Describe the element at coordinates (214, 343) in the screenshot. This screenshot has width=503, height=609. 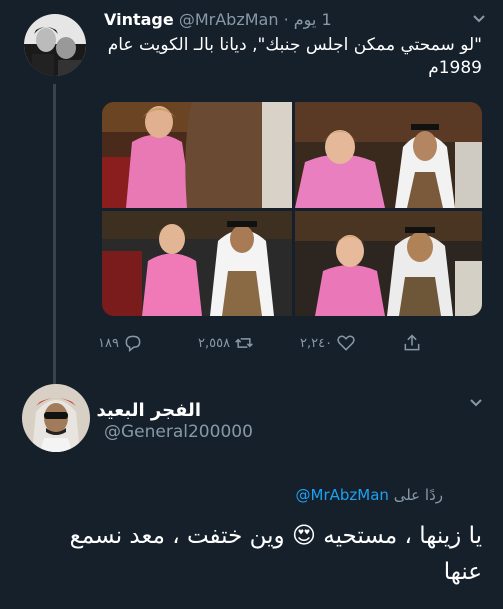
I see `retweets-count: ٢,٥٥٨` at that location.